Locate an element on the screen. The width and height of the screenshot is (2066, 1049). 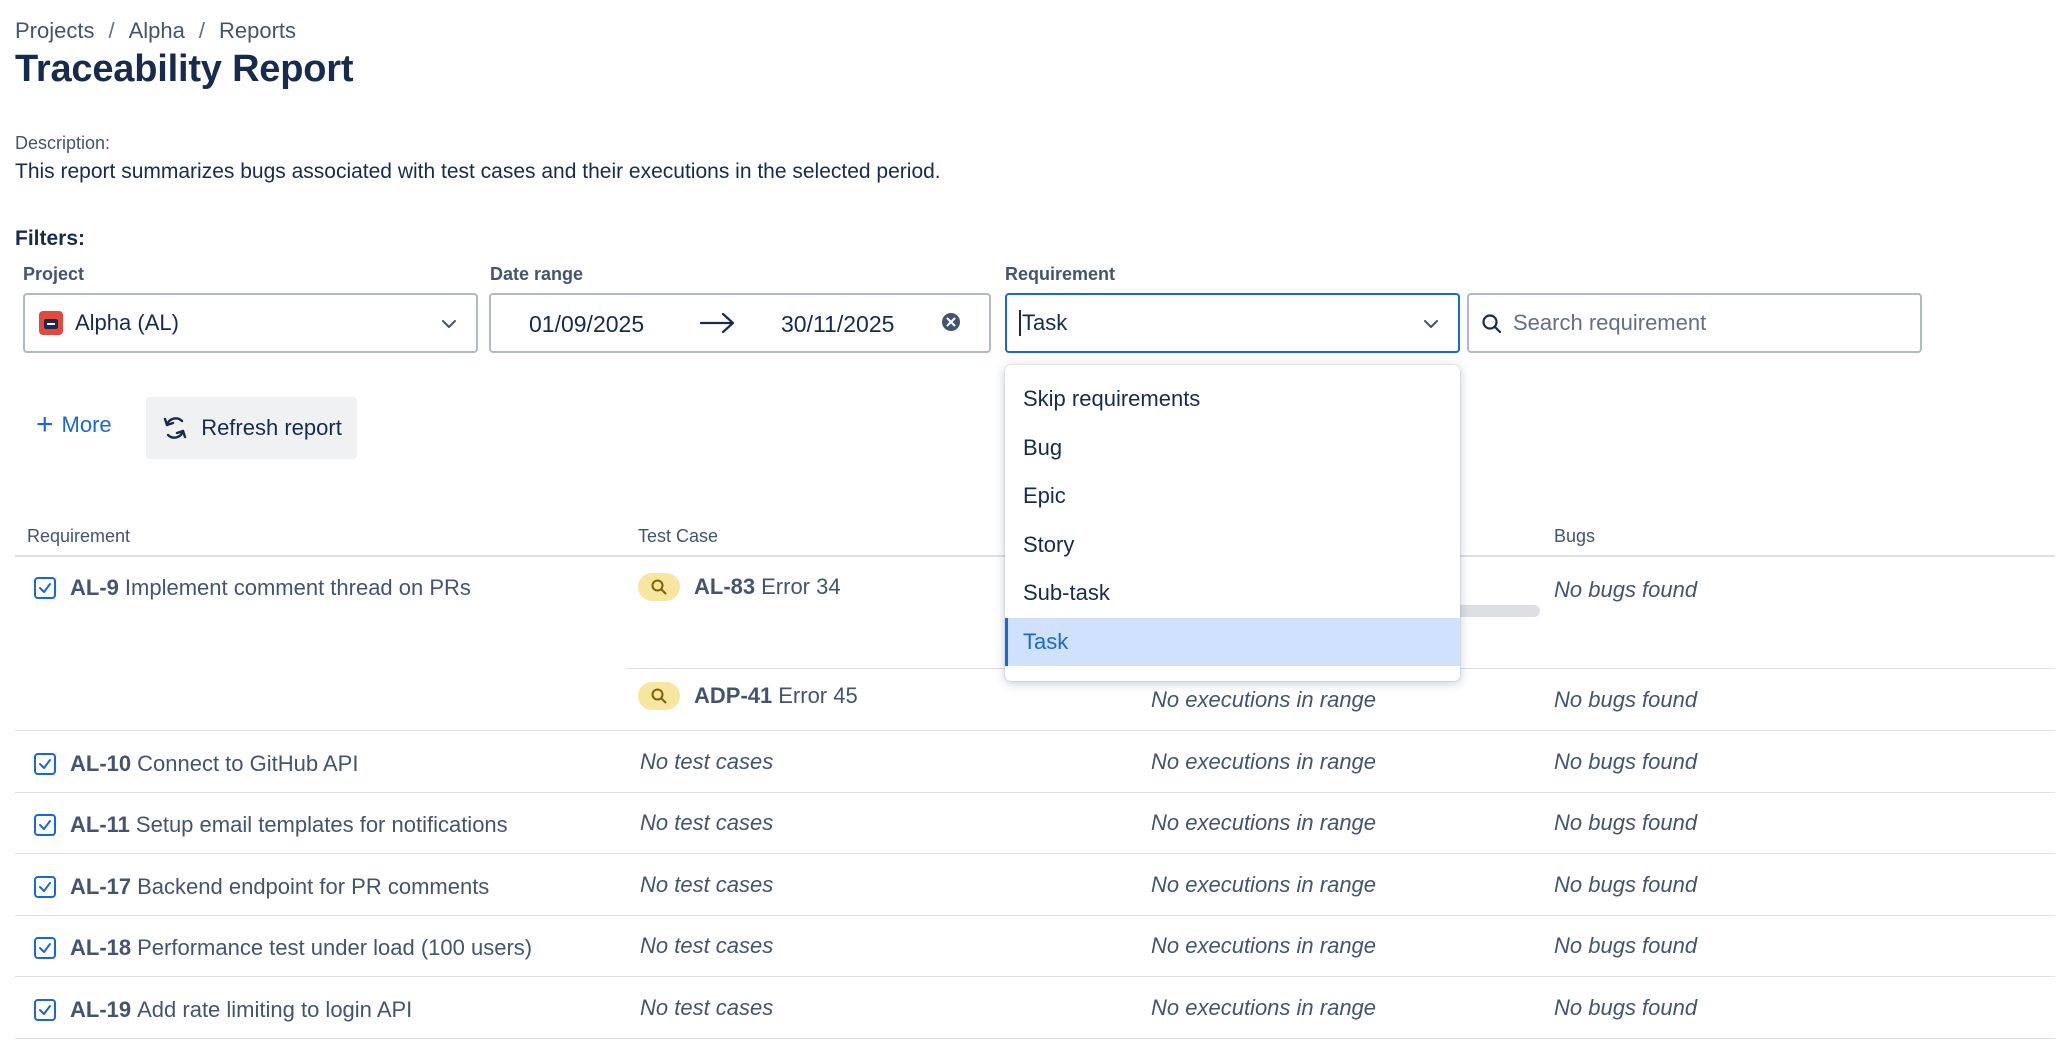
requirement-key: AL-9 is located at coordinates (94, 588).